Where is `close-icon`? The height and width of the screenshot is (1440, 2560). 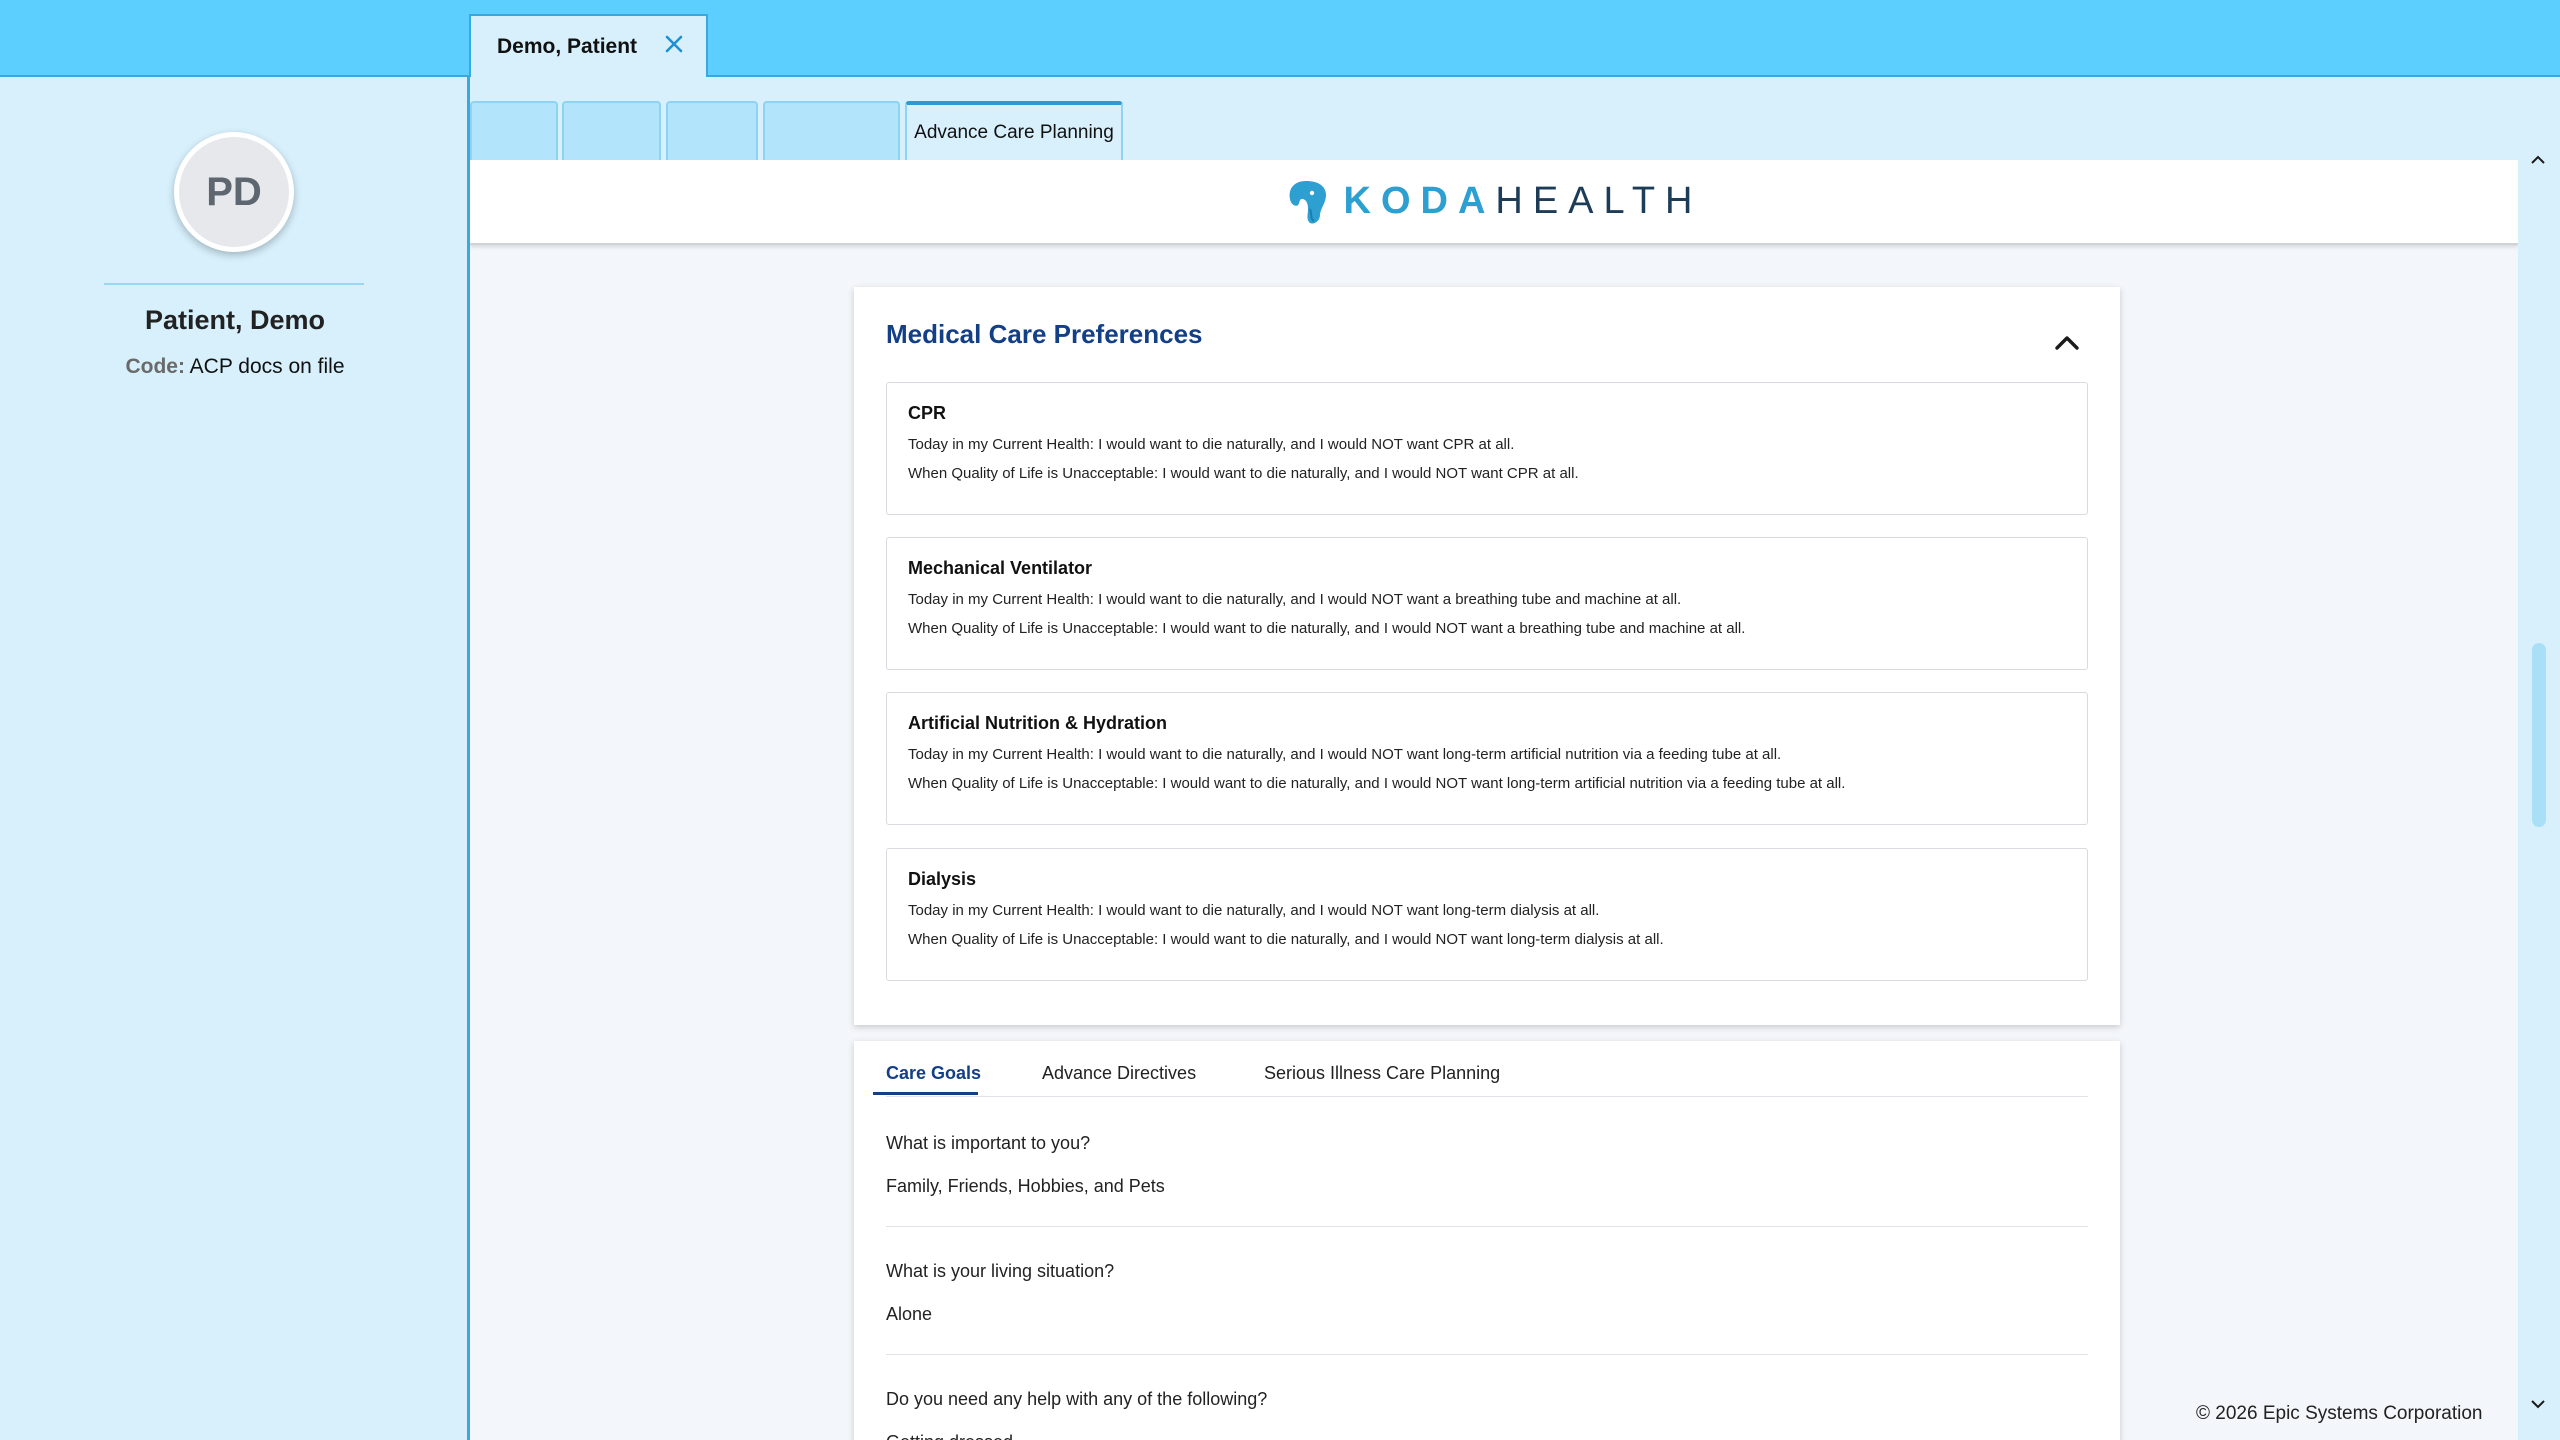 close-icon is located at coordinates (674, 44).